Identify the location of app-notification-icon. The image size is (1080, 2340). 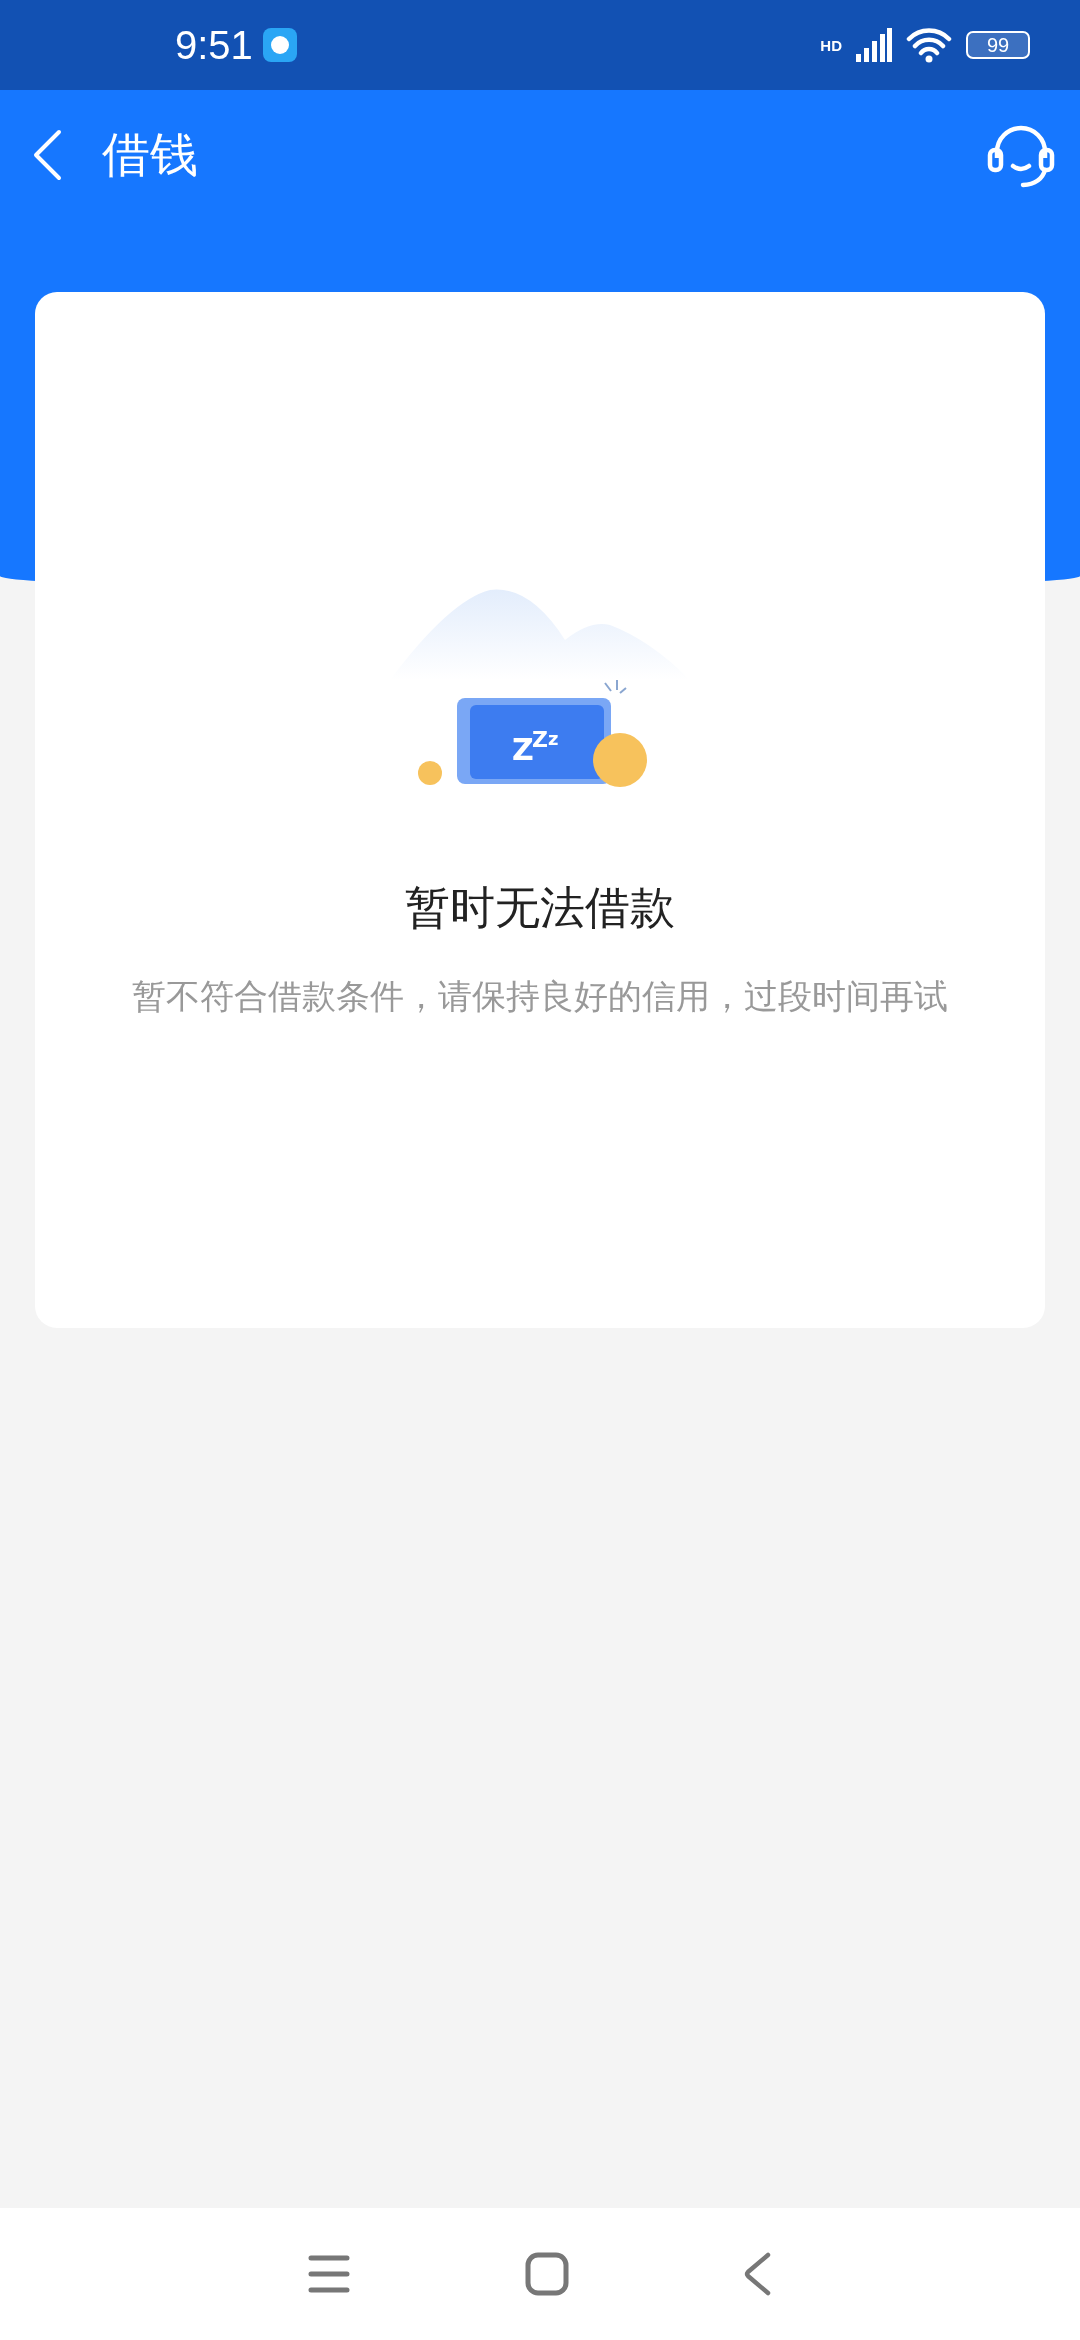
(279, 45).